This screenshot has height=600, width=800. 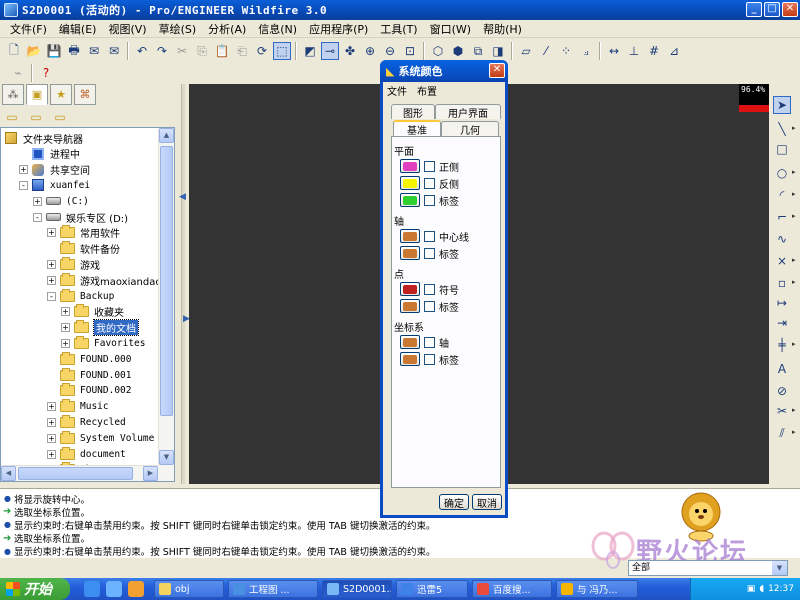 What do you see at coordinates (654, 51) in the screenshot?
I see `show-grid-icon: #` at bounding box center [654, 51].